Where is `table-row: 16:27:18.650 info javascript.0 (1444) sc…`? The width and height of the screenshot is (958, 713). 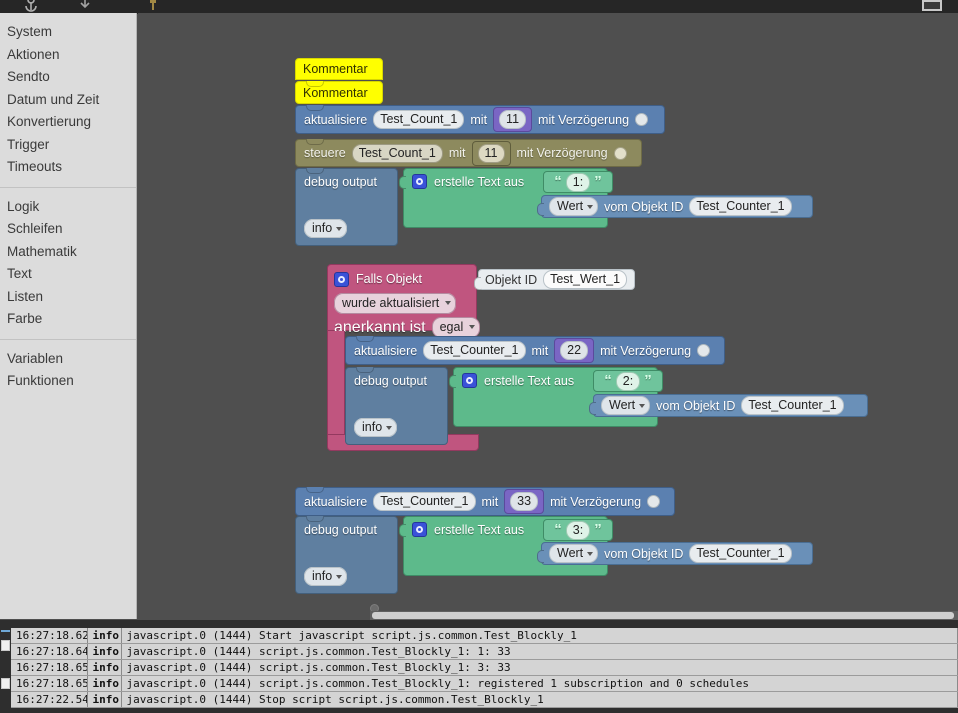
table-row: 16:27:18.650 info javascript.0 (1444) sc… is located at coordinates (484, 667).